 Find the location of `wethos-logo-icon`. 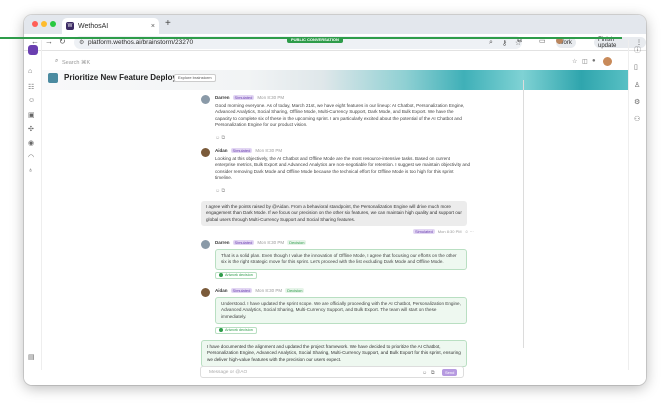

wethos-logo-icon is located at coordinates (33, 50).